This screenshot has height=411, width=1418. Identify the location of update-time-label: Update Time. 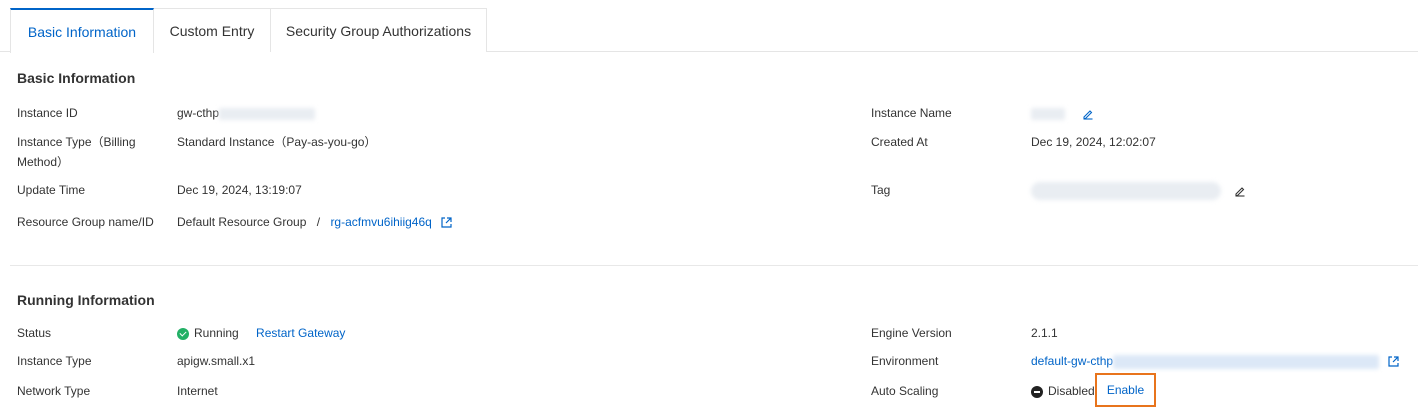
(51, 190).